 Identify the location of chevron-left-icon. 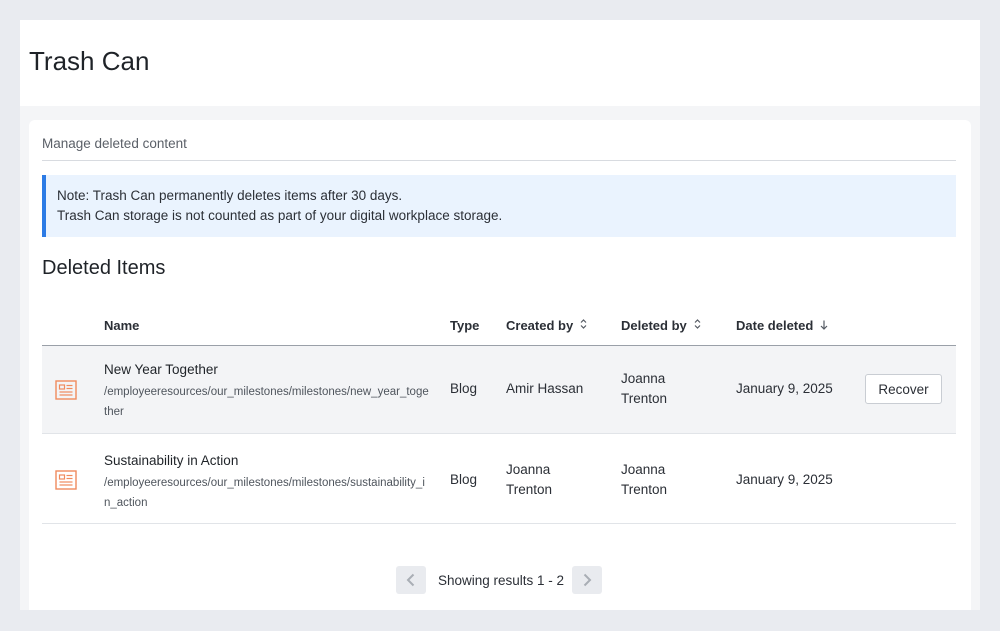
(410, 580).